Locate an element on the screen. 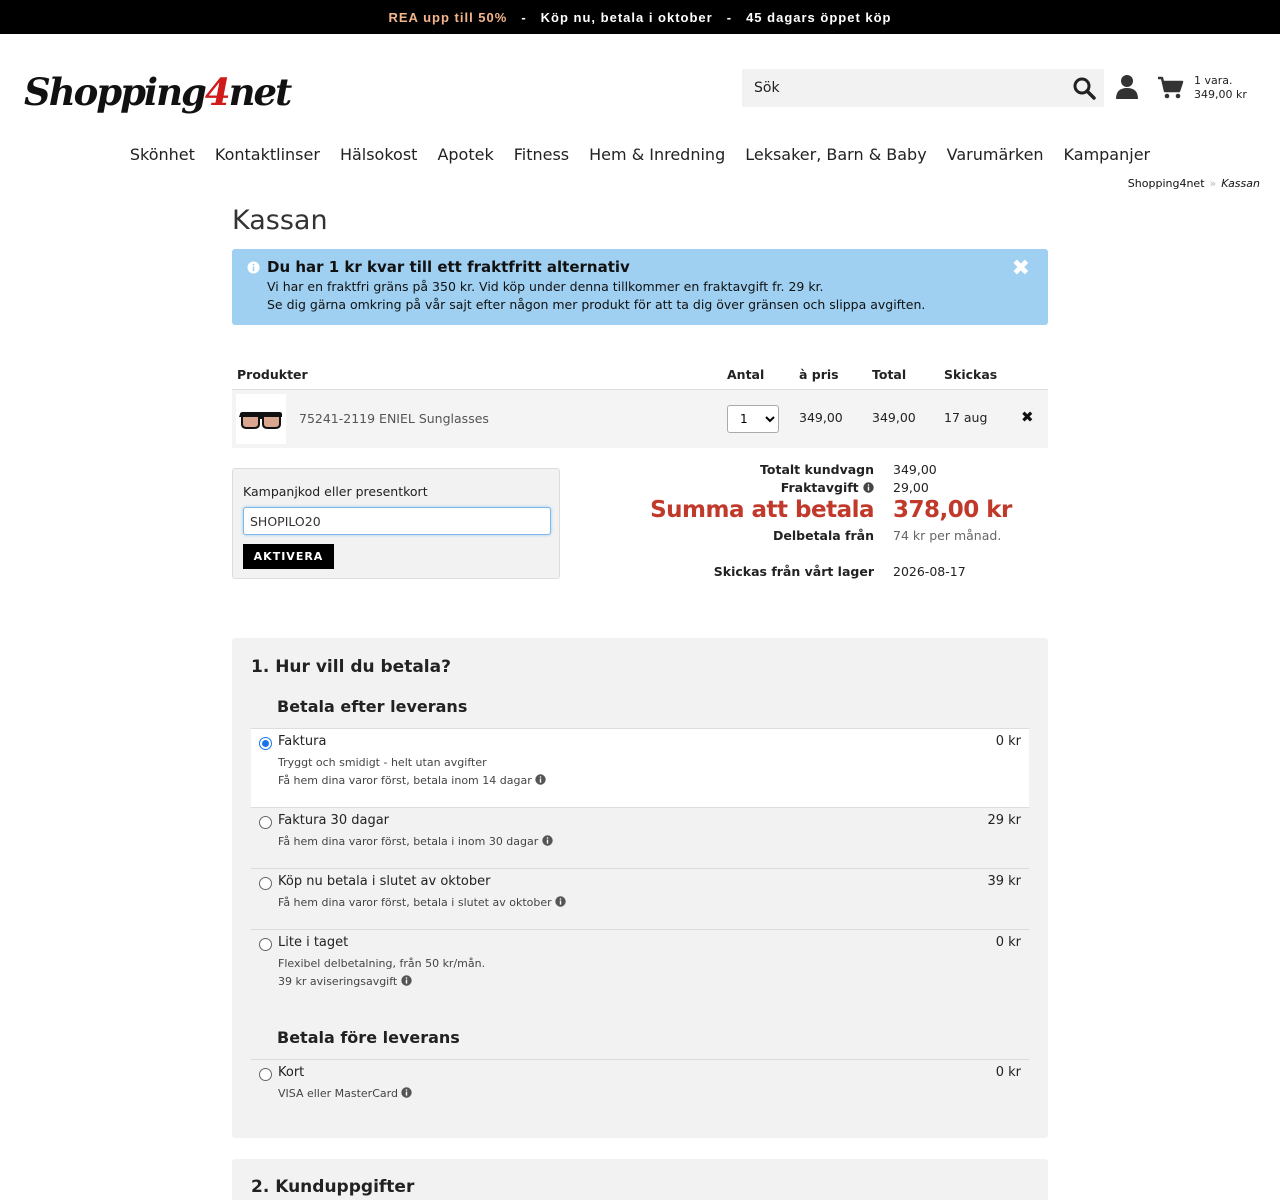 The image size is (1280, 1200). search-icon is located at coordinates (1084, 88).